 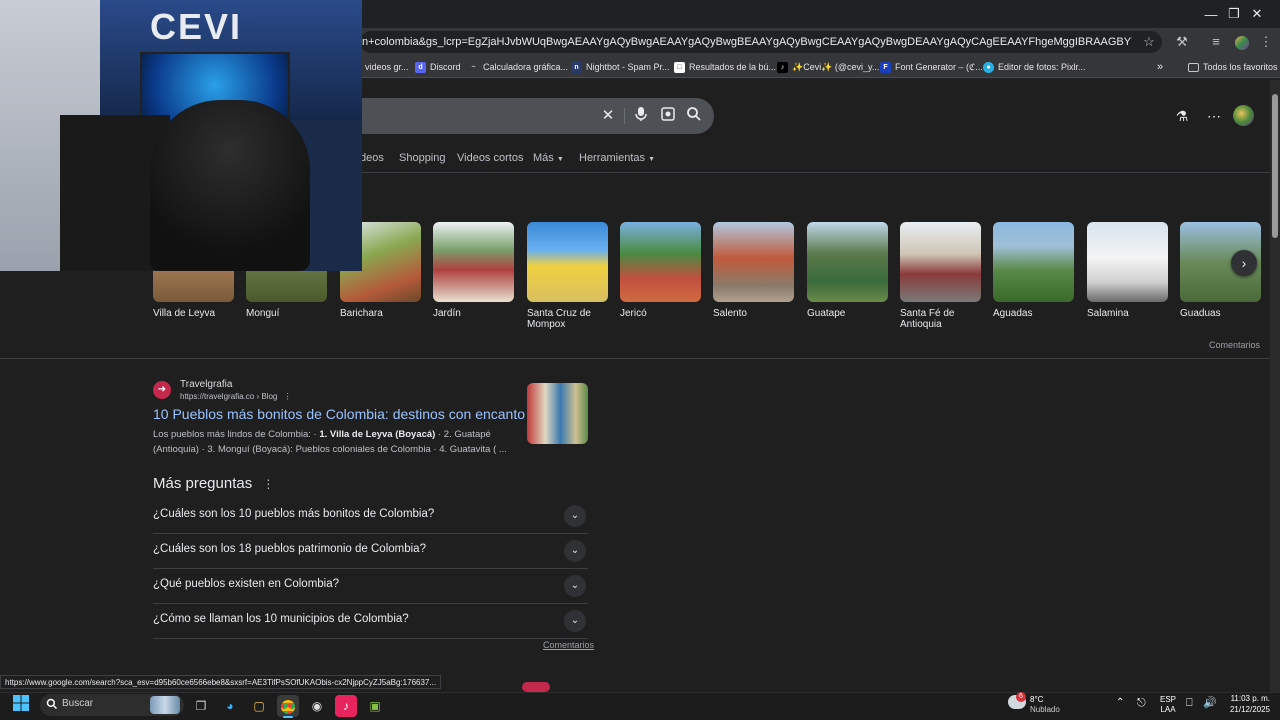 What do you see at coordinates (1257, 14) in the screenshot?
I see `close-window-icon: ✕` at bounding box center [1257, 14].